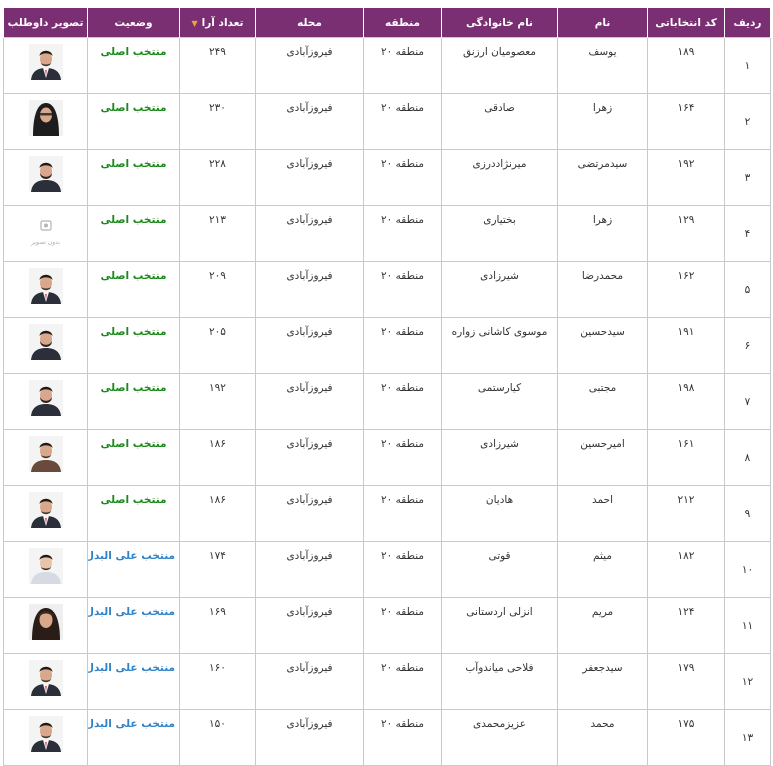 The image size is (773, 766). Describe the element at coordinates (499, 233) in the screenshot. I see `cell-last-name: بختیاری` at that location.